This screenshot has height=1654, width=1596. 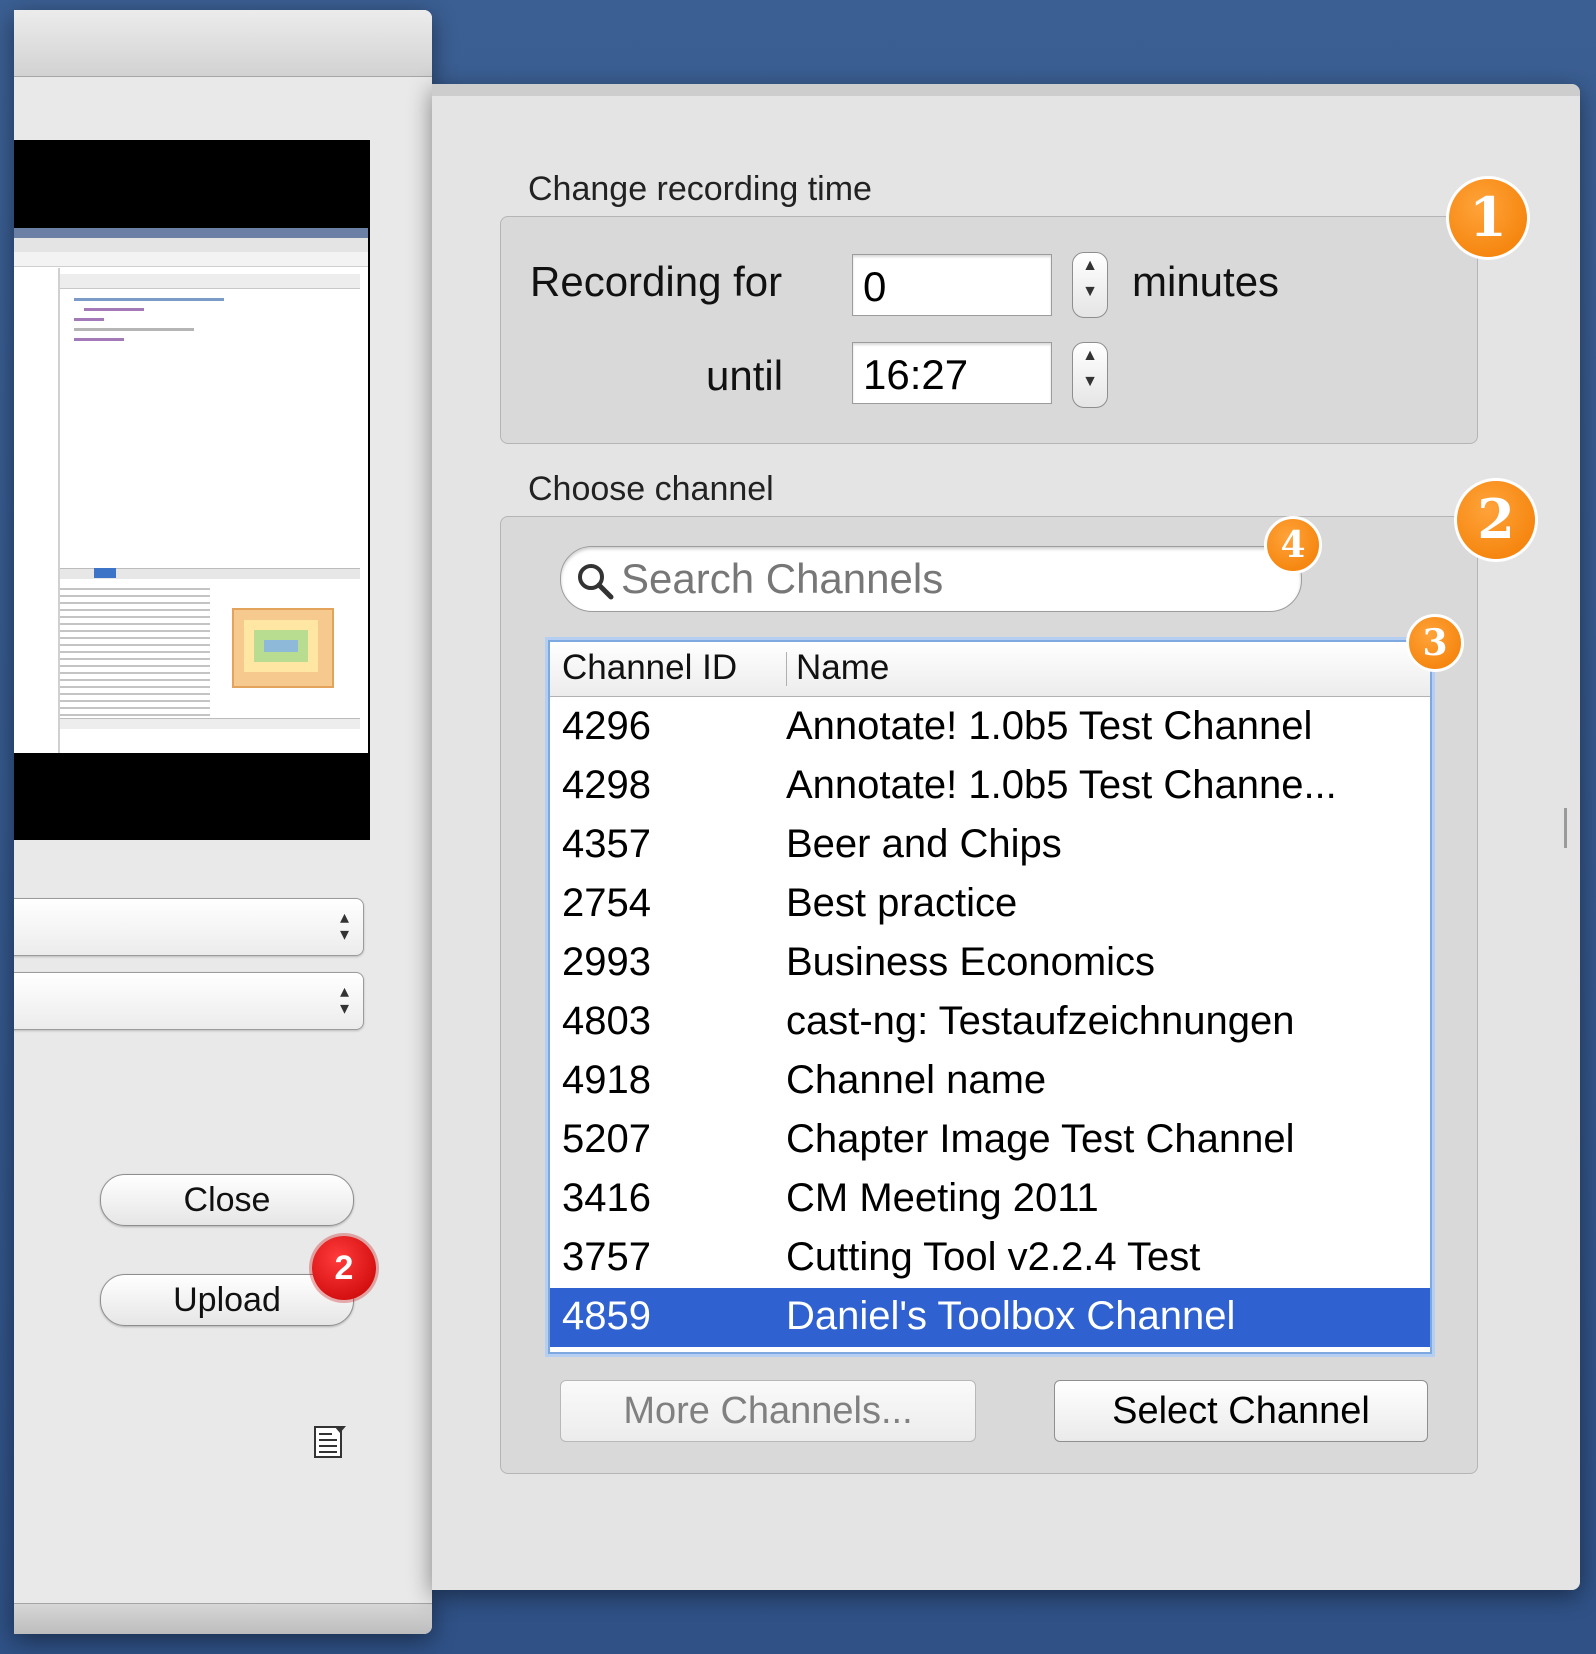 I want to click on minutes-input: 0, so click(x=952, y=285).